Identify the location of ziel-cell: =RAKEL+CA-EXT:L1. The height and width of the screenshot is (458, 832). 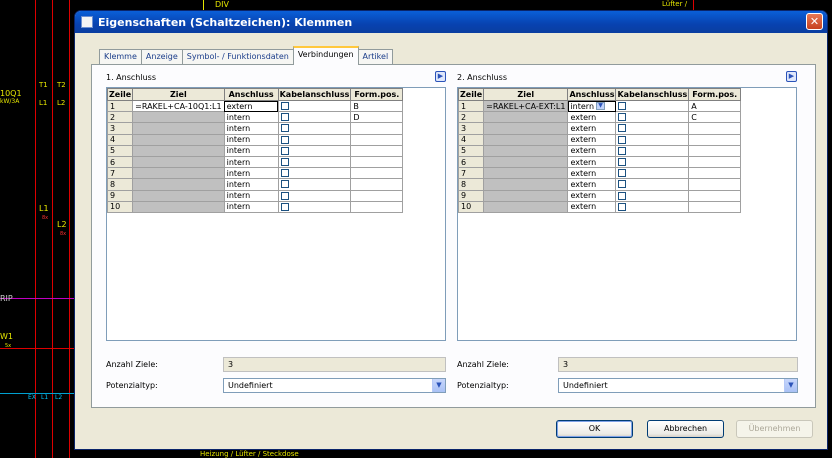
(526, 106).